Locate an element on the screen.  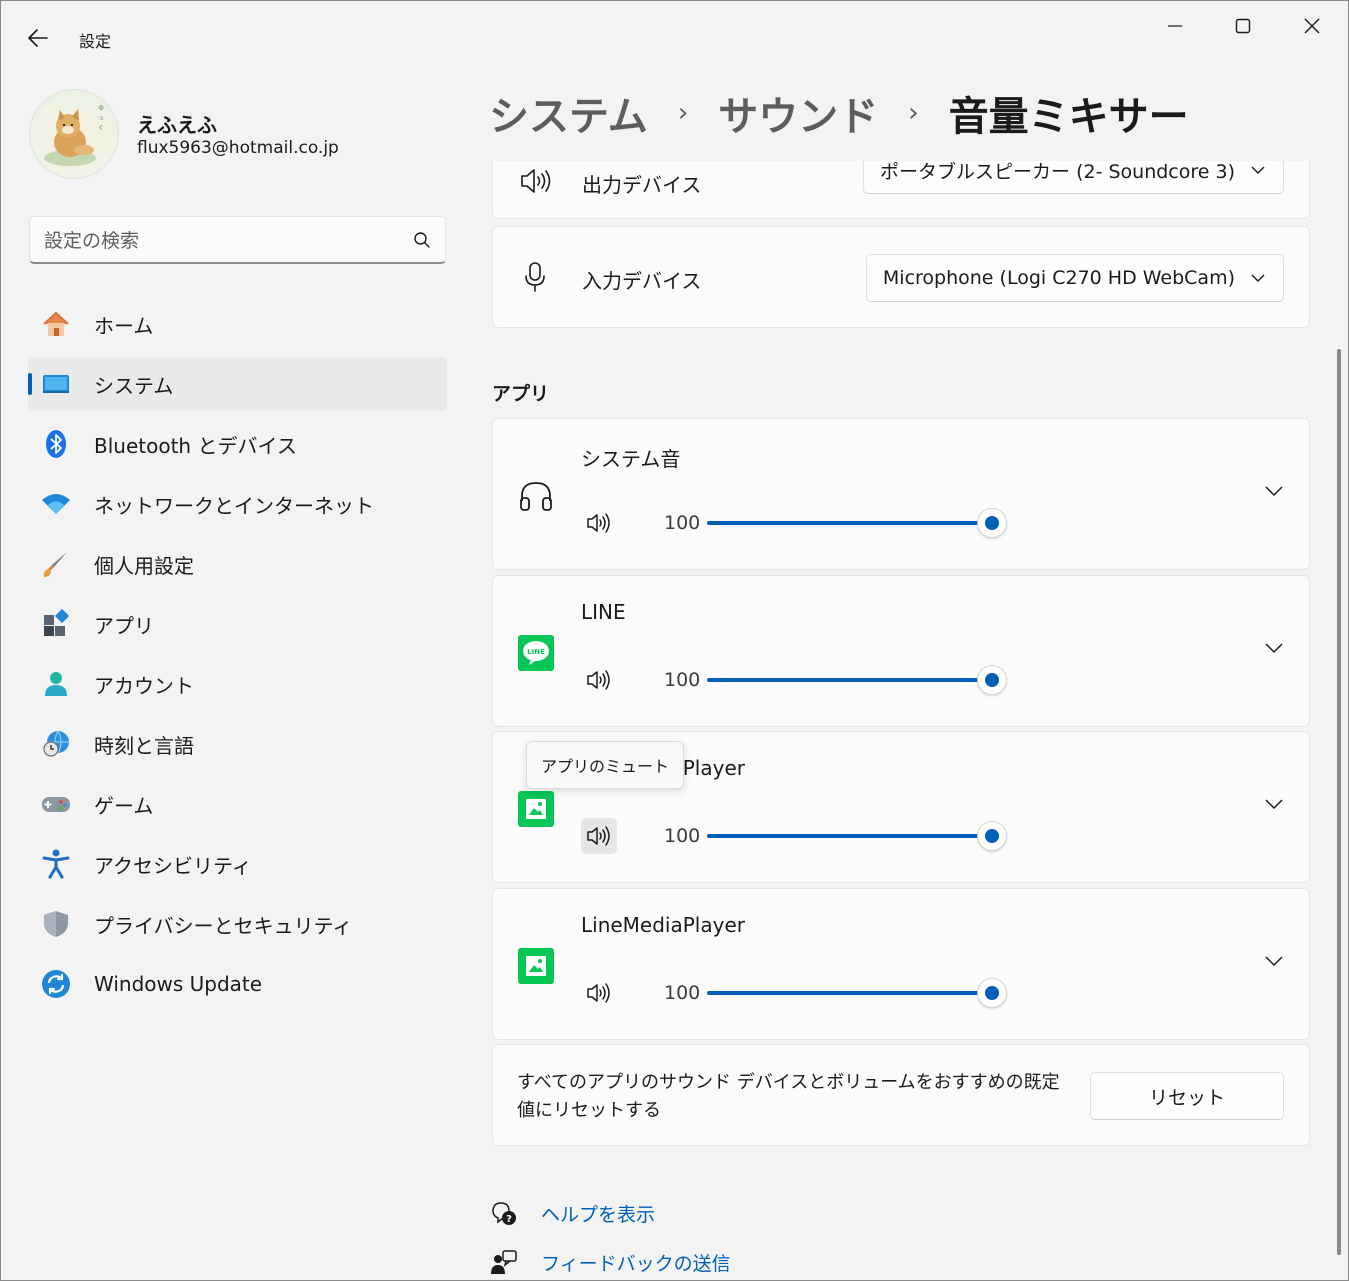
output-device-dropdown: ポータブルスピーカー (2- Soundcore 3) is located at coordinates (1073, 177).